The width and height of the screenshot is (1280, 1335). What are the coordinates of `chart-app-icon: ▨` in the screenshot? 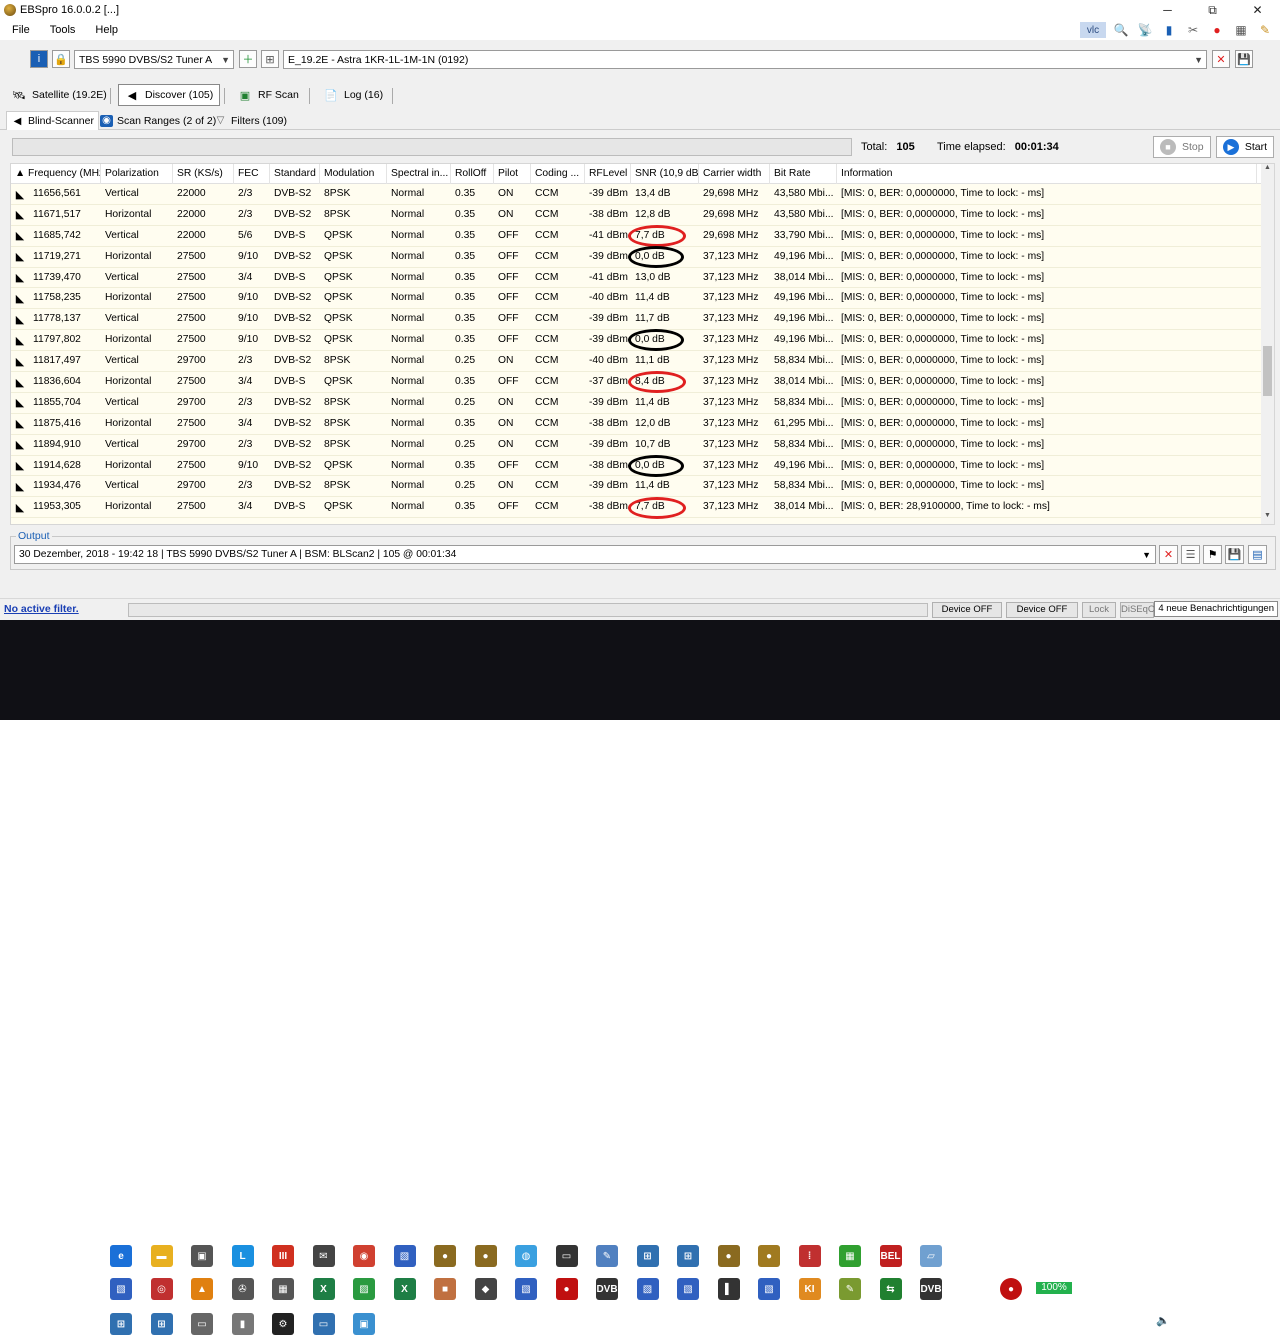 It's located at (364, 1289).